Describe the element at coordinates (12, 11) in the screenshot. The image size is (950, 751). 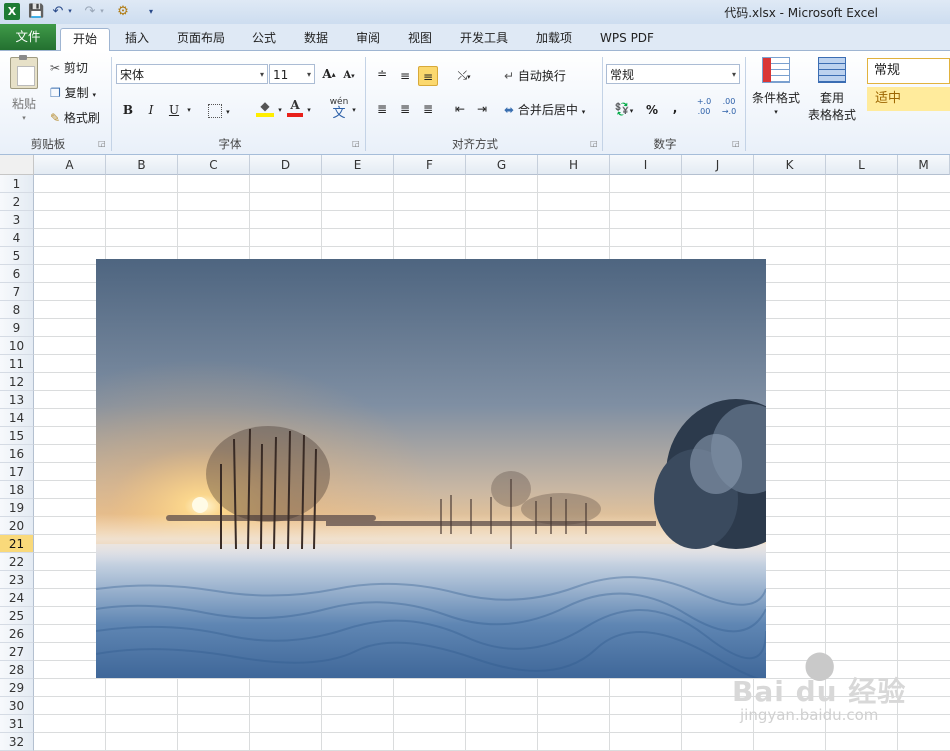
I see `excel-app-icon: X` at that location.